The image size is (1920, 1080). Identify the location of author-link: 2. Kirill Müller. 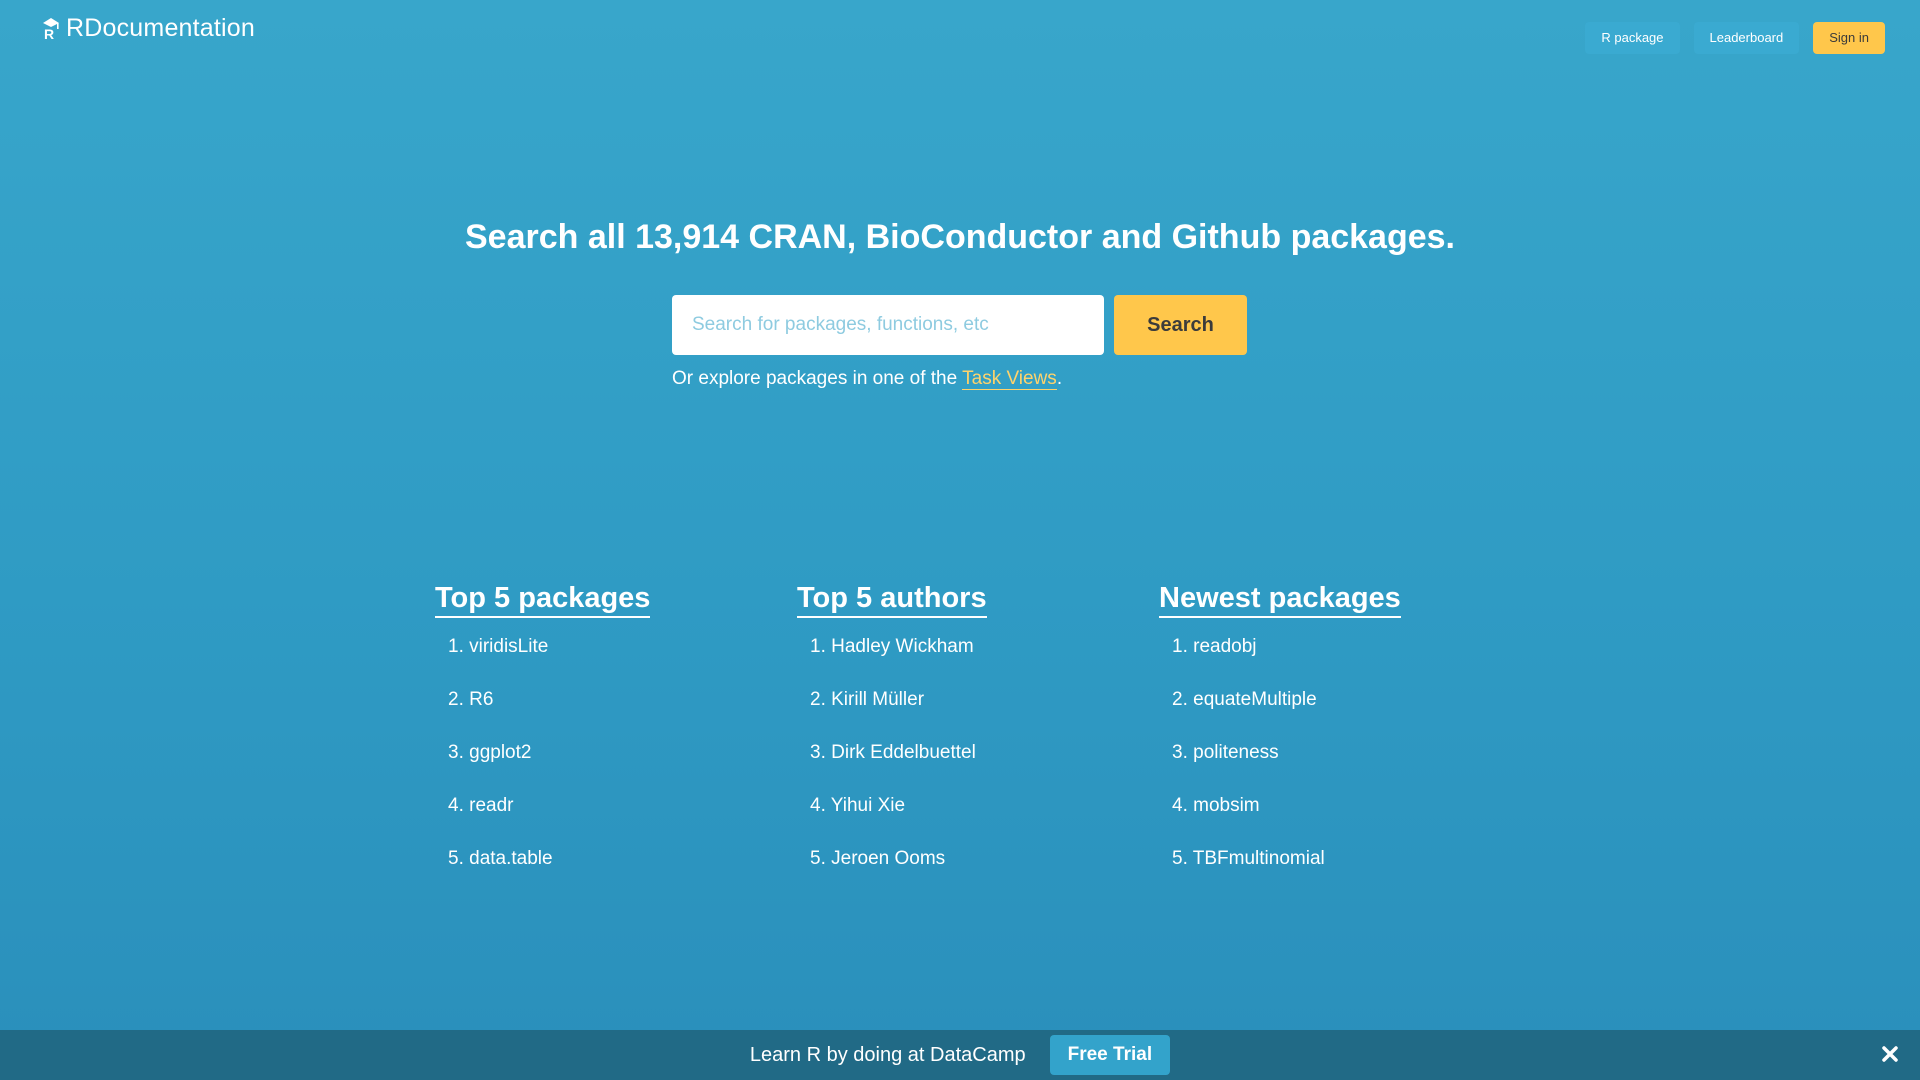
(867, 699).